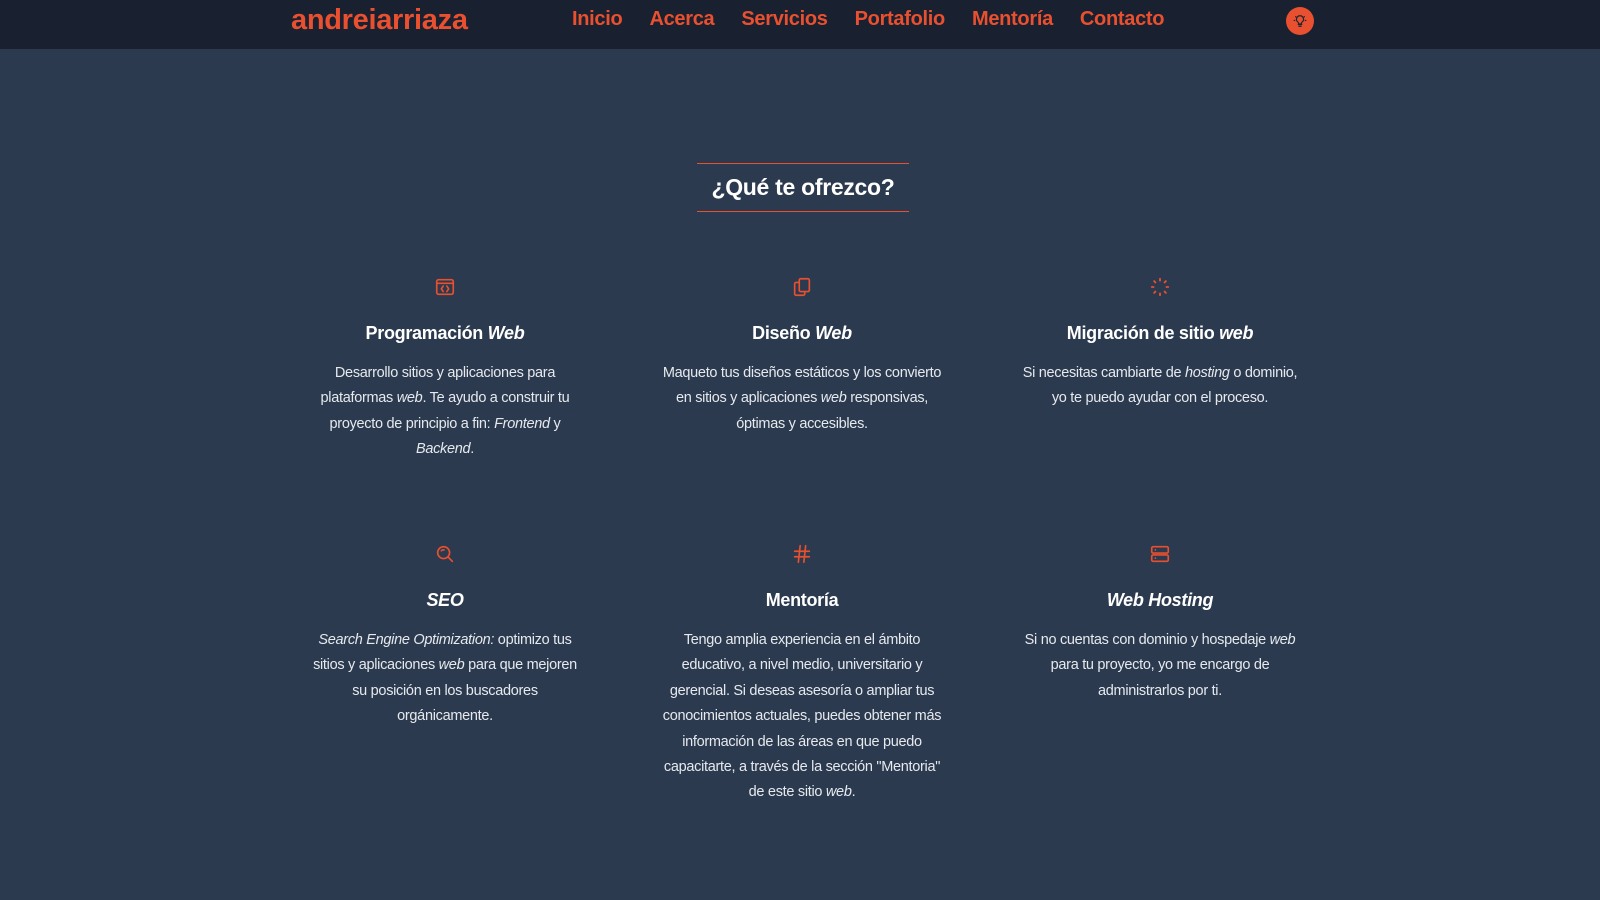 The image size is (1600, 900). Describe the element at coordinates (1160, 333) in the screenshot. I see `service-title: Migración de sitio web` at that location.